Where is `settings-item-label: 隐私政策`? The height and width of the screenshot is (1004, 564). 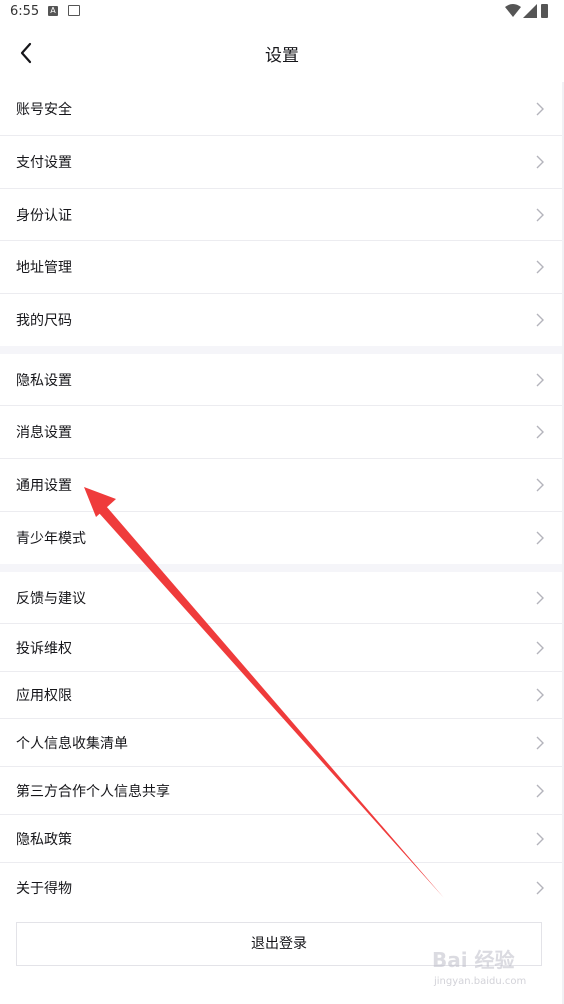
settings-item-label: 隐私政策 is located at coordinates (44, 839).